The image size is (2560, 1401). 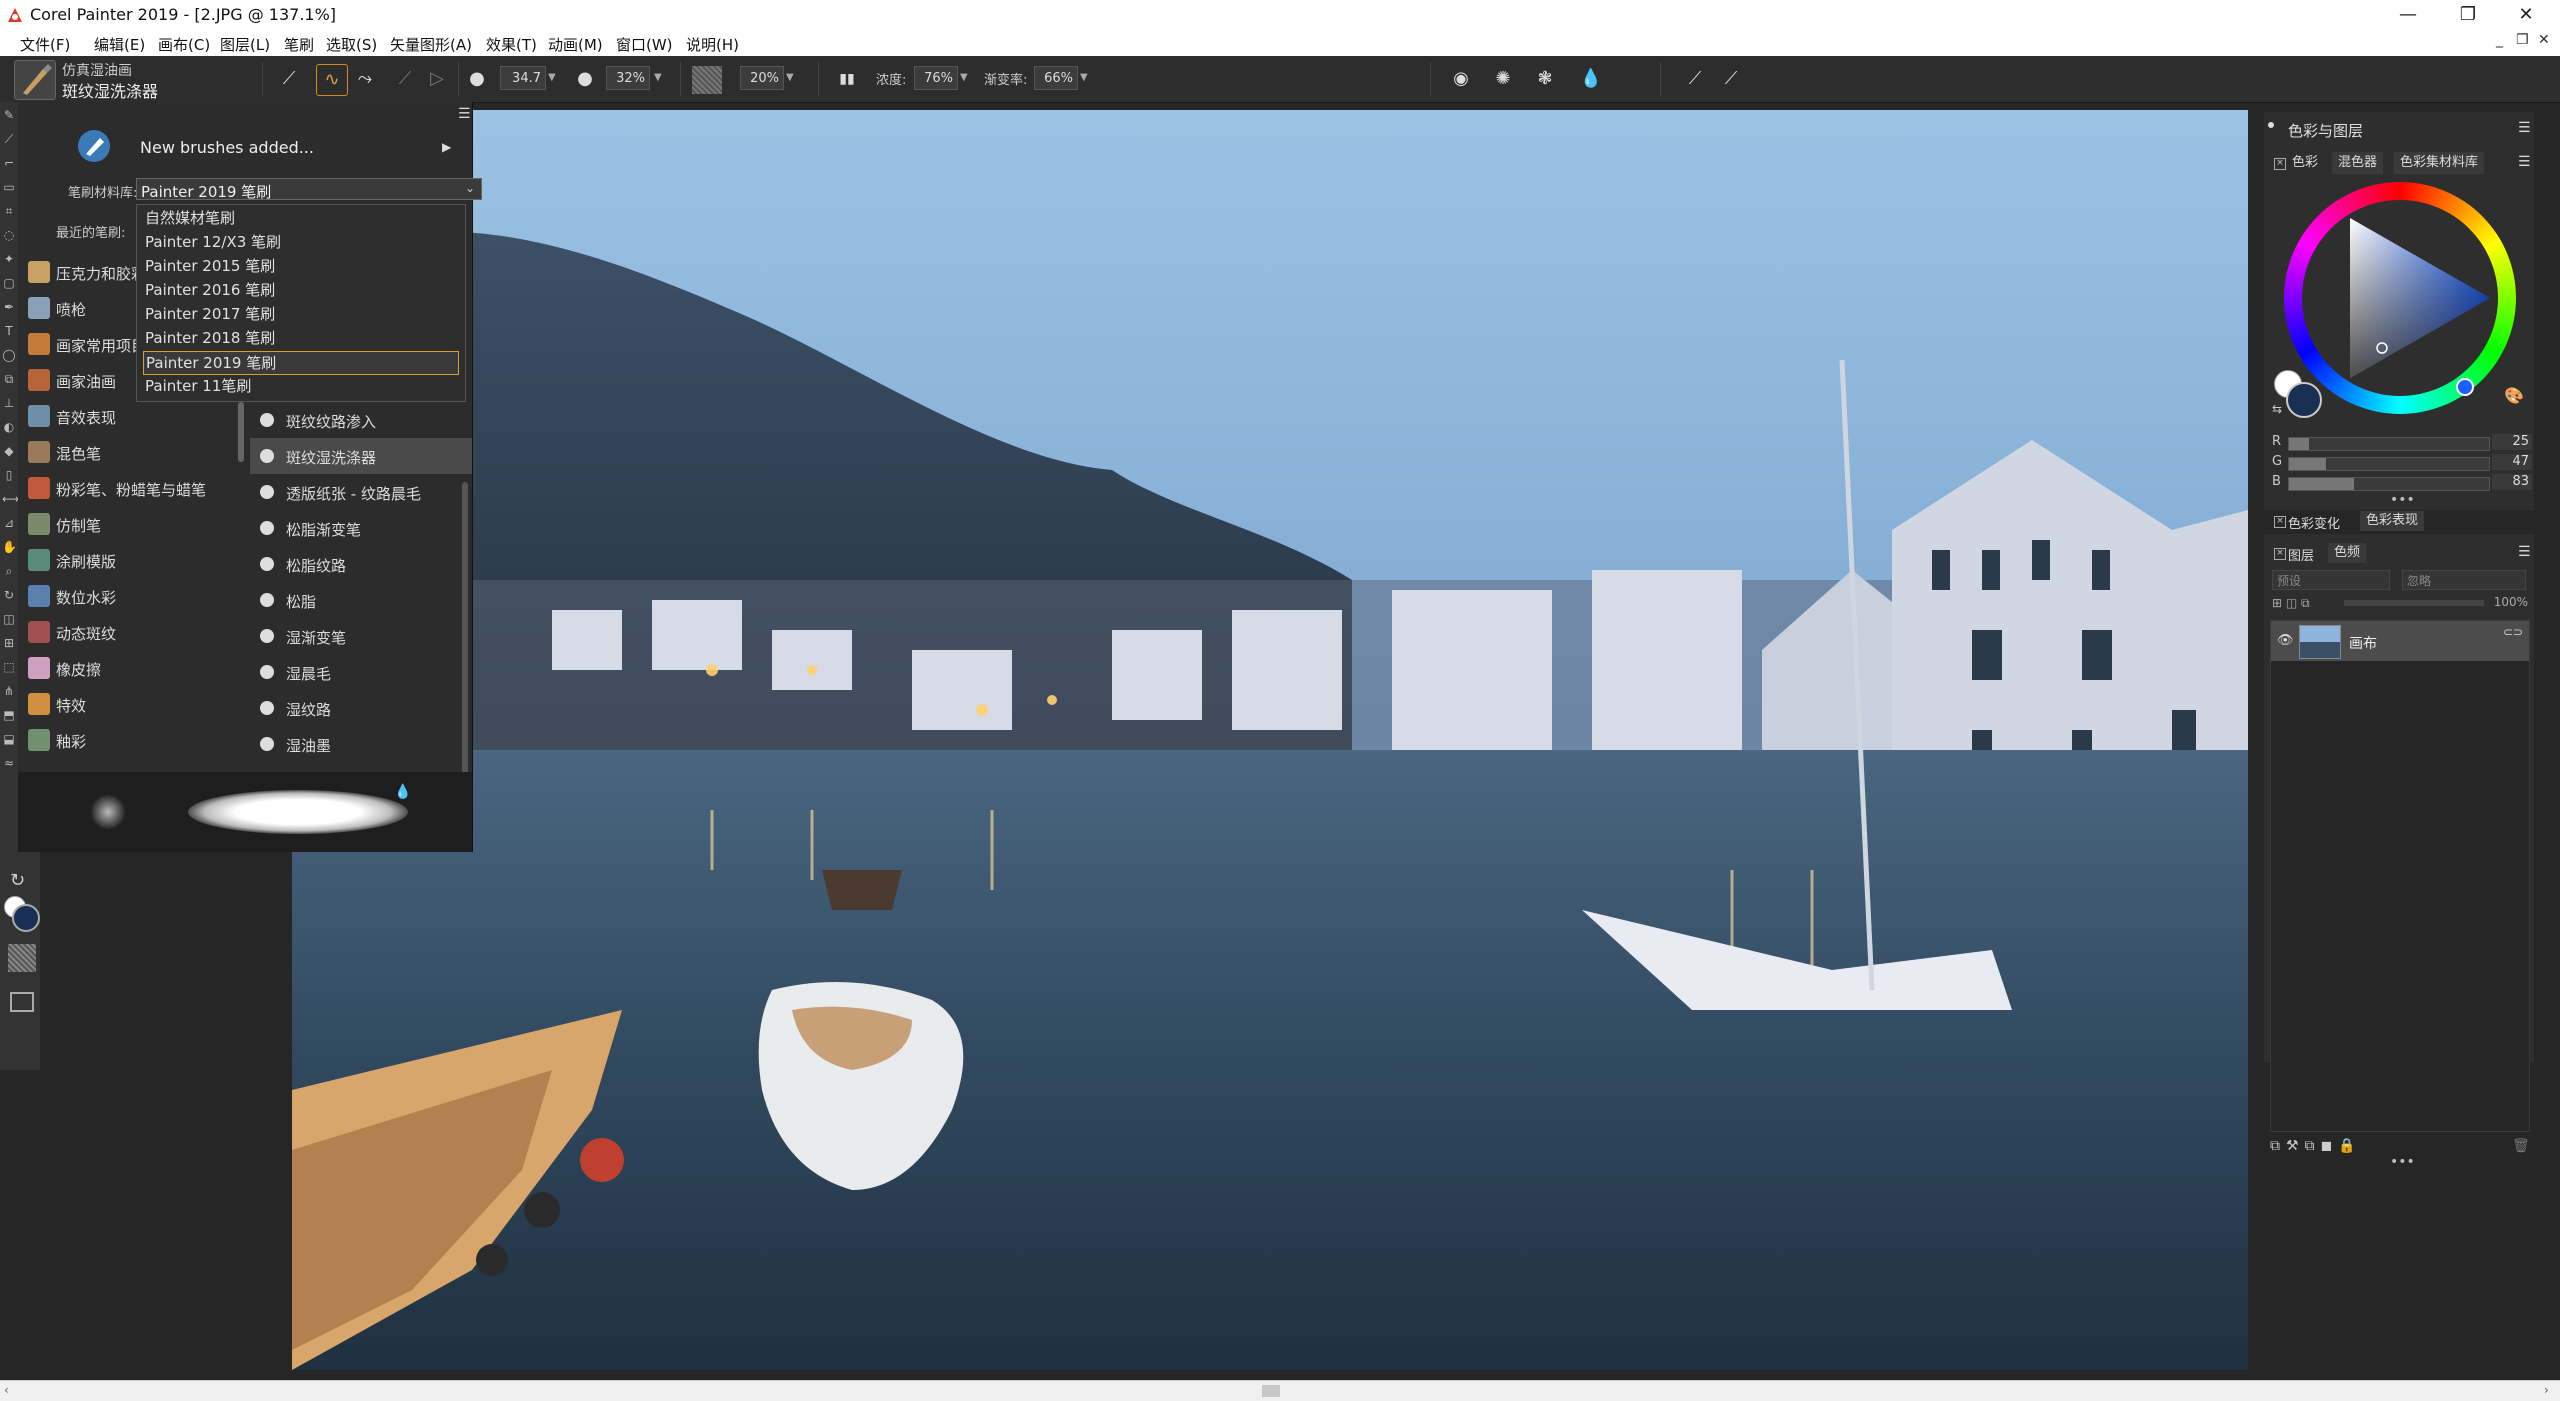 I want to click on density-dropdown-arrow: ▼, so click(x=964, y=77).